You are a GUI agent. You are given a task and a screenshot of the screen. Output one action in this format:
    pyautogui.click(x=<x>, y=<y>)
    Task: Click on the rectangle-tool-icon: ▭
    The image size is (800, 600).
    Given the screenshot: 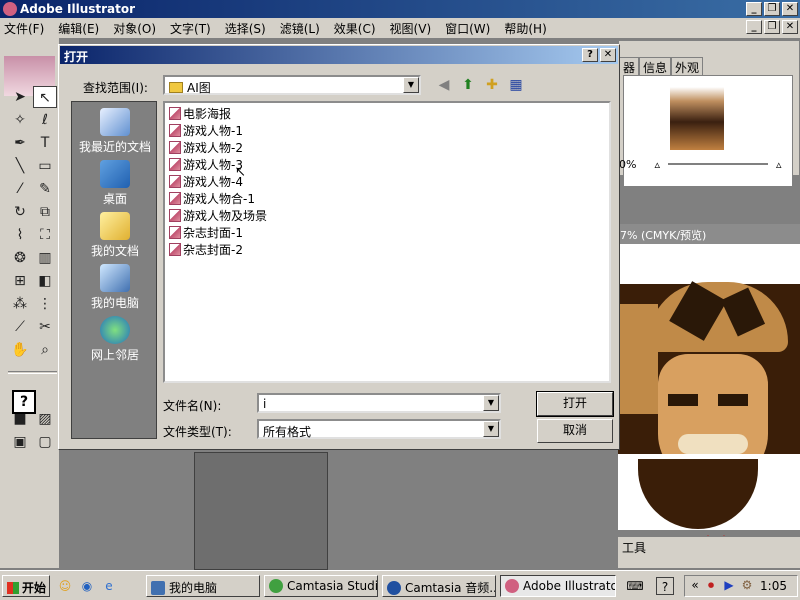 What is the action you would take?
    pyautogui.click(x=45, y=166)
    